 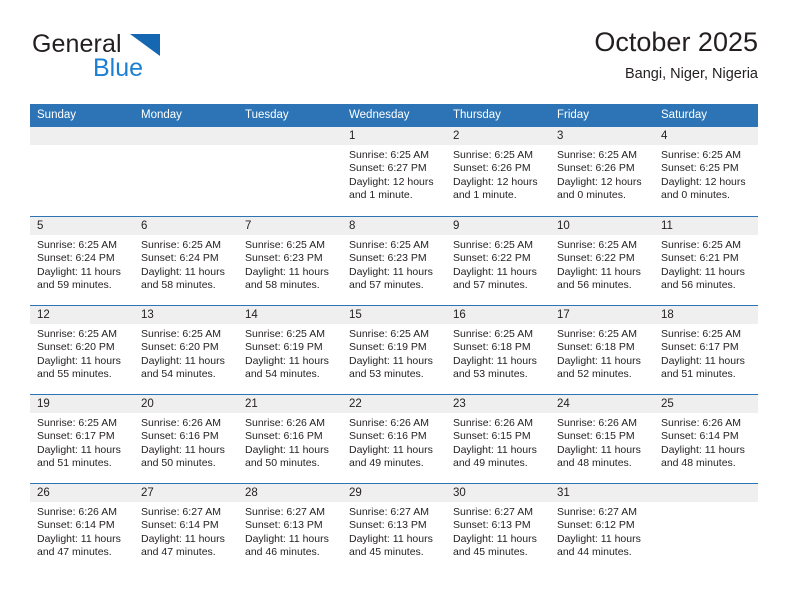 What do you see at coordinates (492, 347) in the screenshot?
I see `sunset-text: Sunset: 6:18 PM` at bounding box center [492, 347].